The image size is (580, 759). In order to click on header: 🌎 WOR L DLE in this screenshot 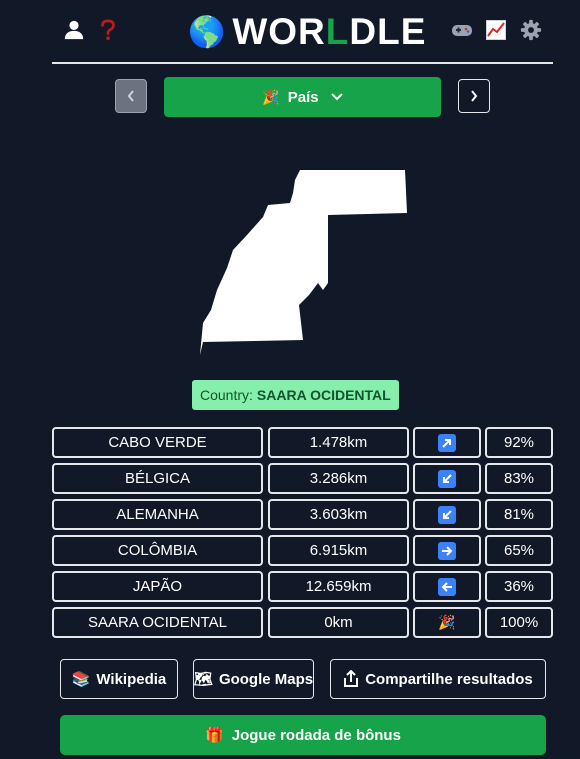, I will do `click(302, 32)`.